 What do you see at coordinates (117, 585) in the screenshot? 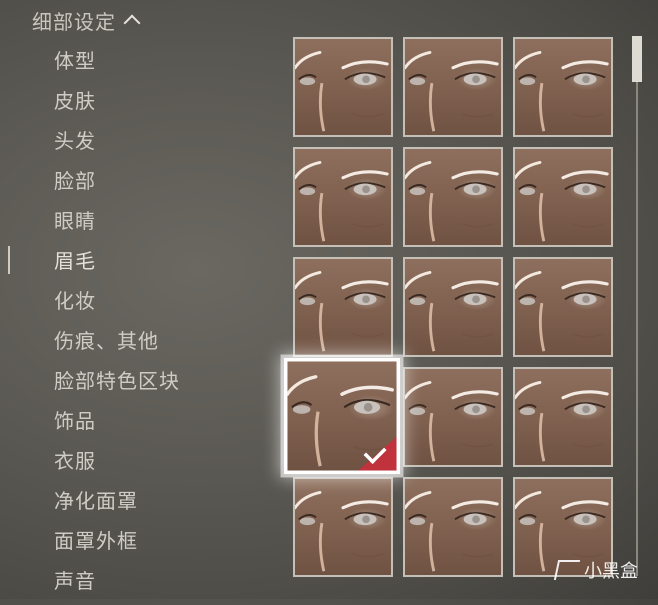
I see `menu-item-voice: 声音` at bounding box center [117, 585].